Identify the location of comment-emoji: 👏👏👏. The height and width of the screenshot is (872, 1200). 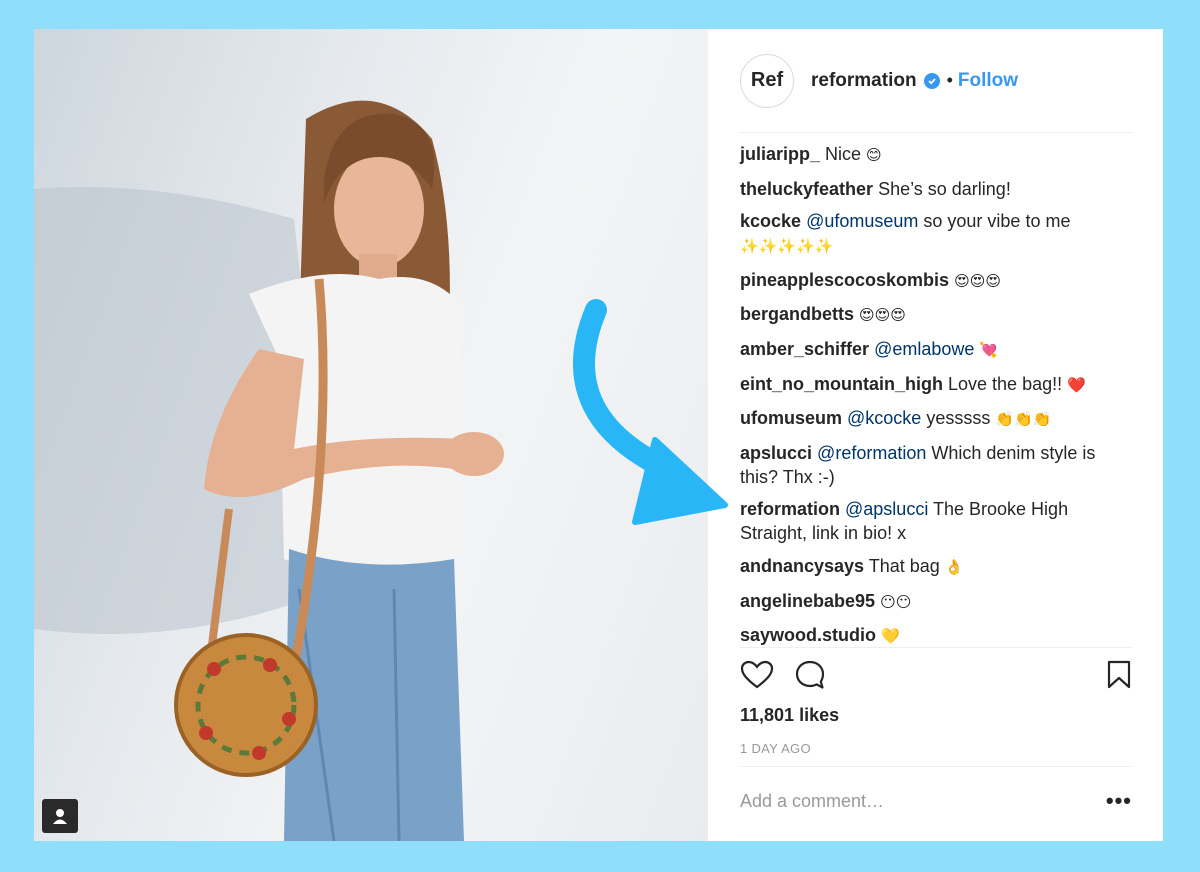
(1023, 420).